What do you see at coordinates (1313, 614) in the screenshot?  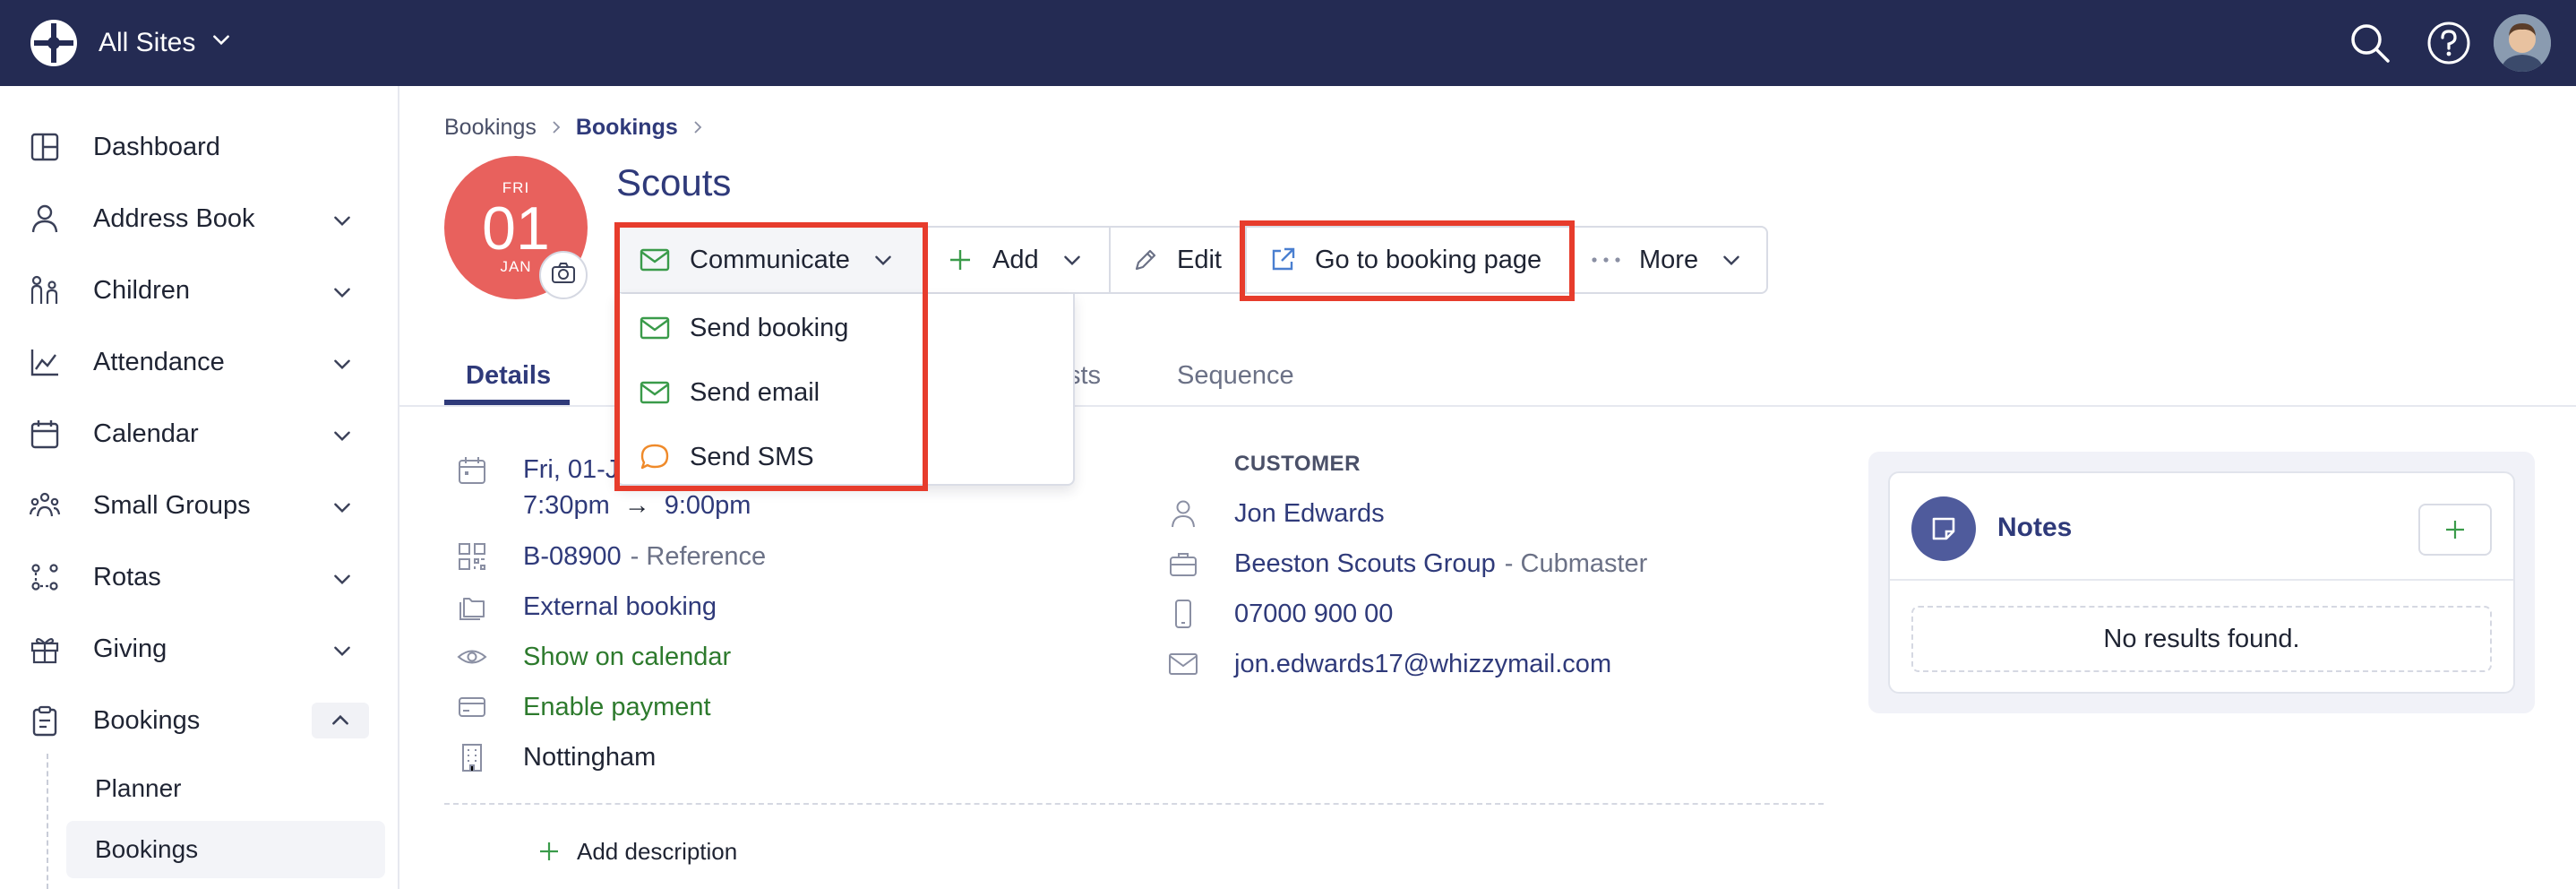 I see `customer-phone-link: 07000 900 00` at bounding box center [1313, 614].